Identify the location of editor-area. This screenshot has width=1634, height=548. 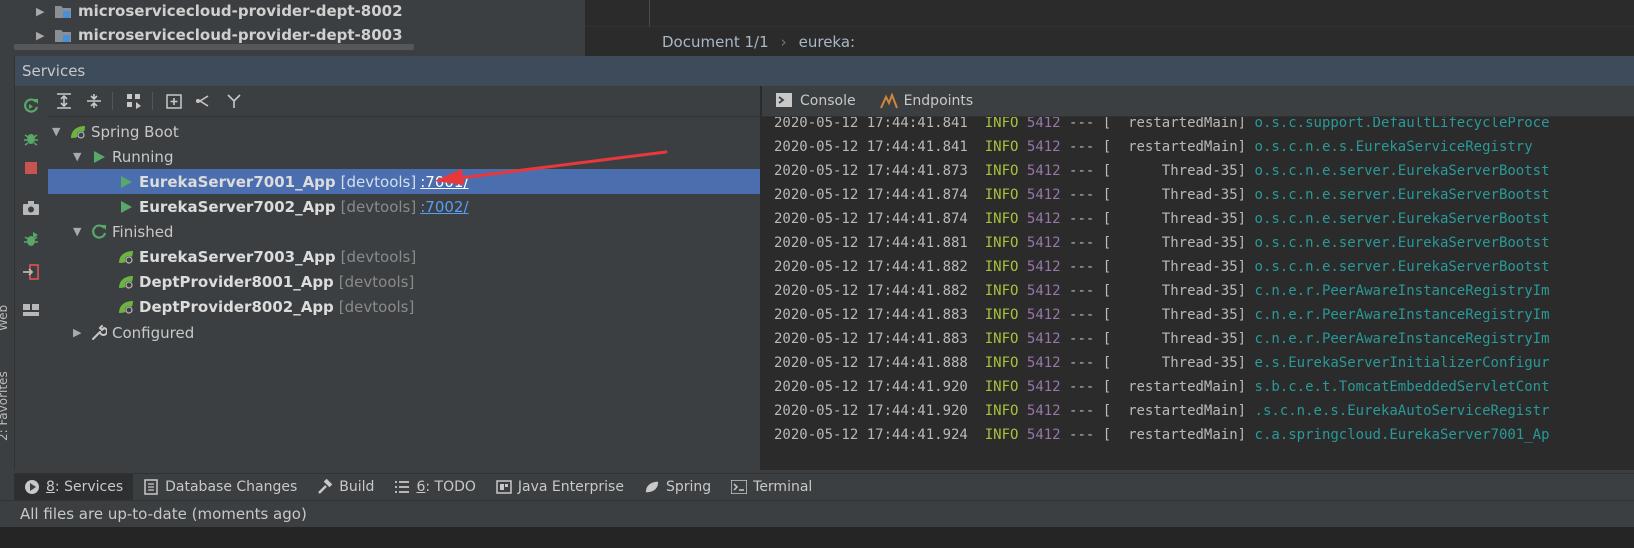
(1109, 13).